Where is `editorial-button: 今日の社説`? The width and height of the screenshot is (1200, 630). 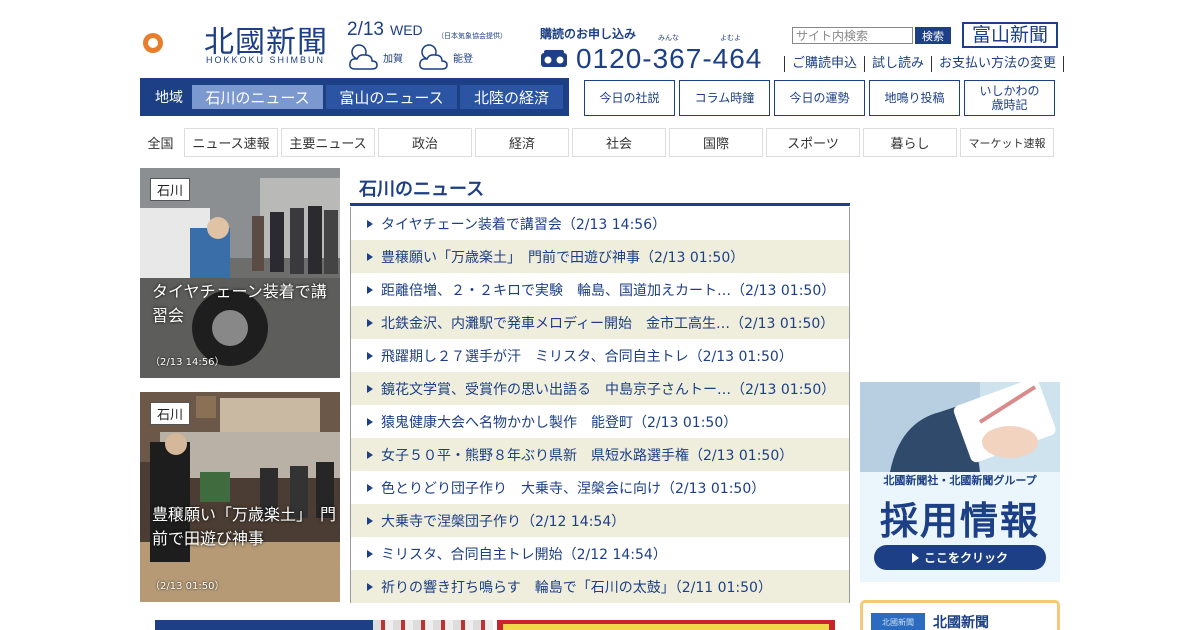 editorial-button: 今日の社説 is located at coordinates (629, 98).